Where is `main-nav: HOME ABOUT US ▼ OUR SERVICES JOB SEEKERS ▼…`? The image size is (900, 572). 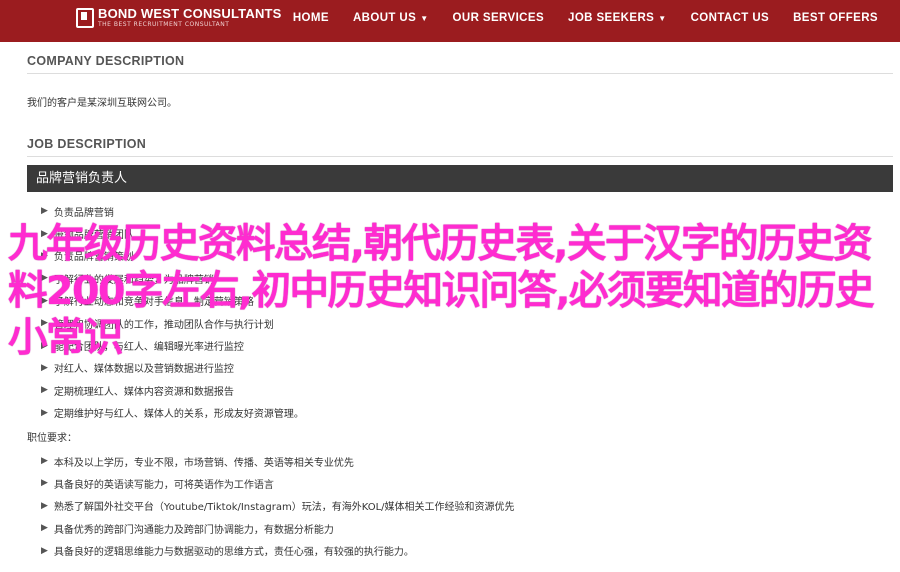
main-nav: HOME ABOUT US ▼ OUR SERVICES JOB SEEKERS ▼… is located at coordinates (573, 18).